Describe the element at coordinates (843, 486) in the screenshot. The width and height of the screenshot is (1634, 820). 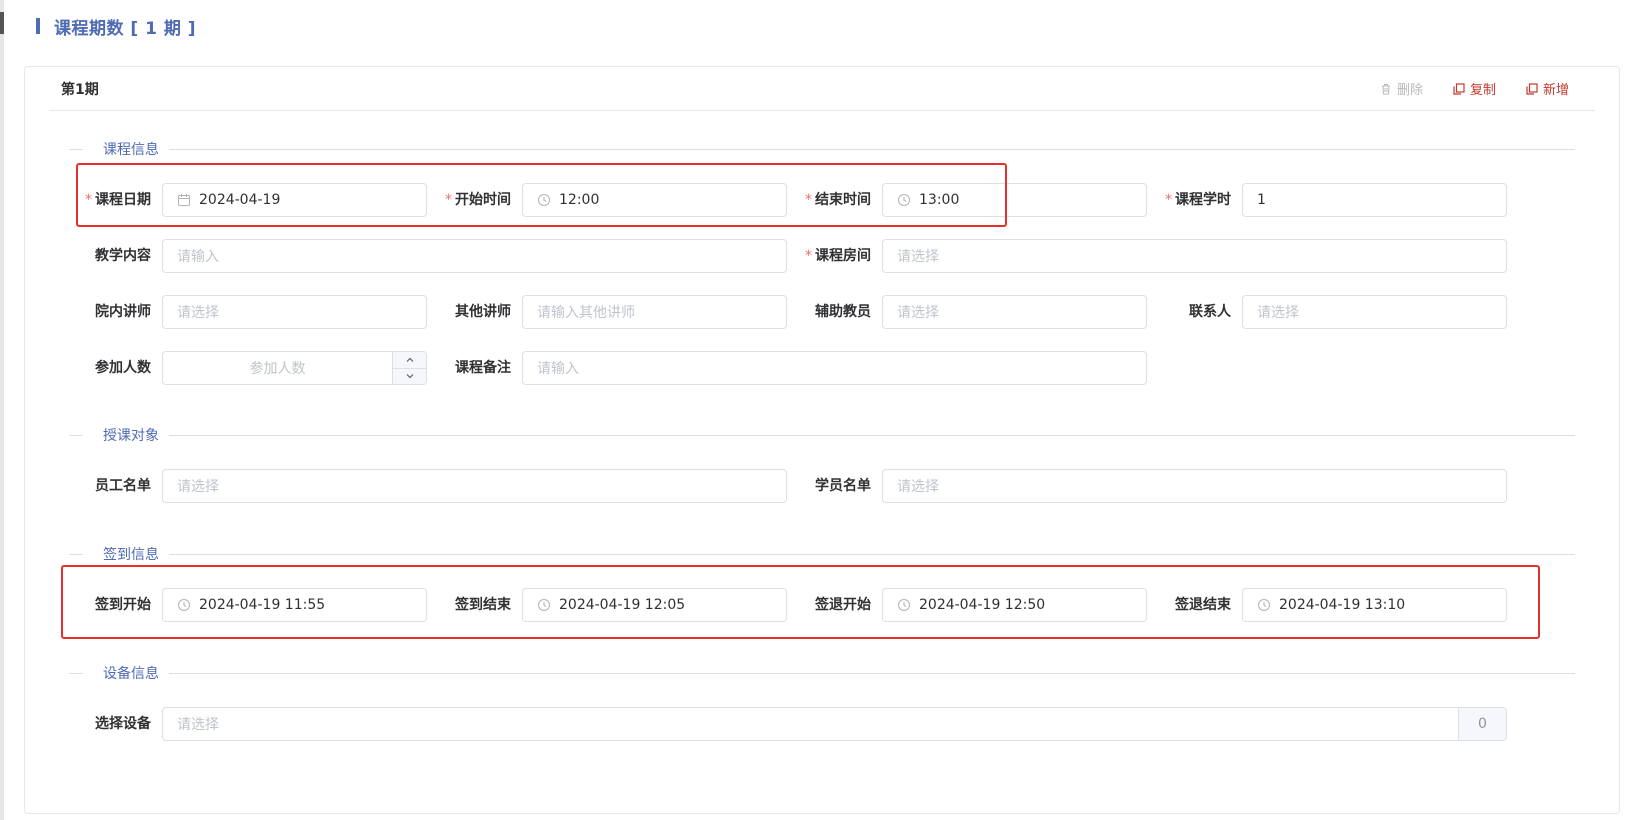
I see `student-list-label: 学员名单` at that location.